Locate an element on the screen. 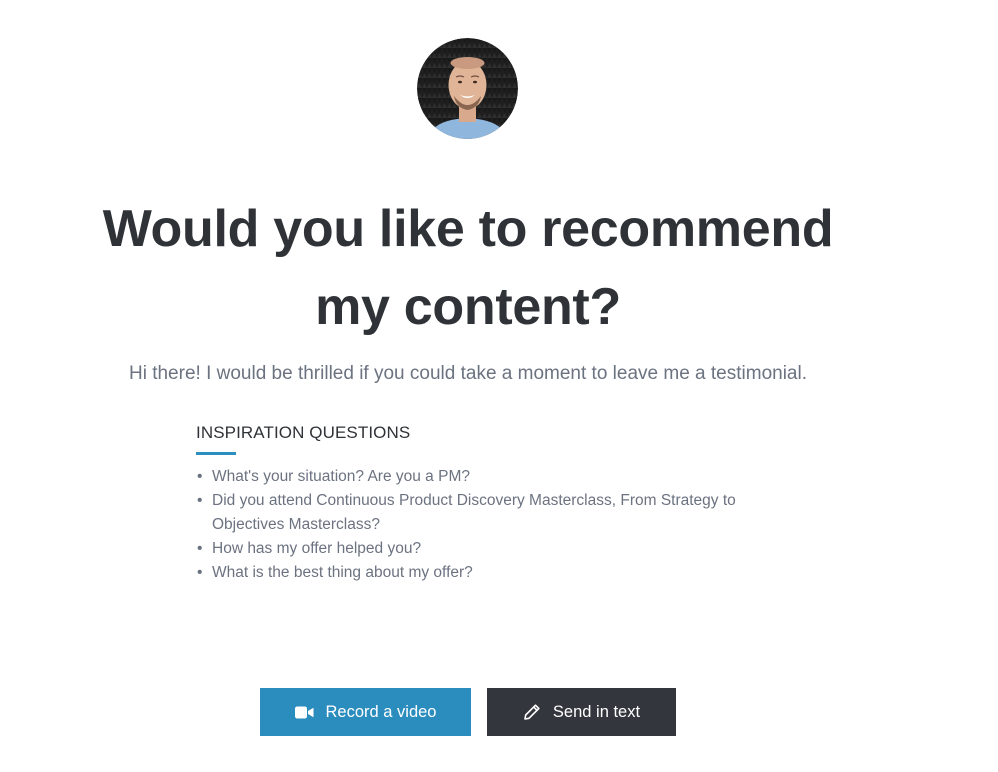 This screenshot has width=998, height=772. video-camera-icon is located at coordinates (304, 712).